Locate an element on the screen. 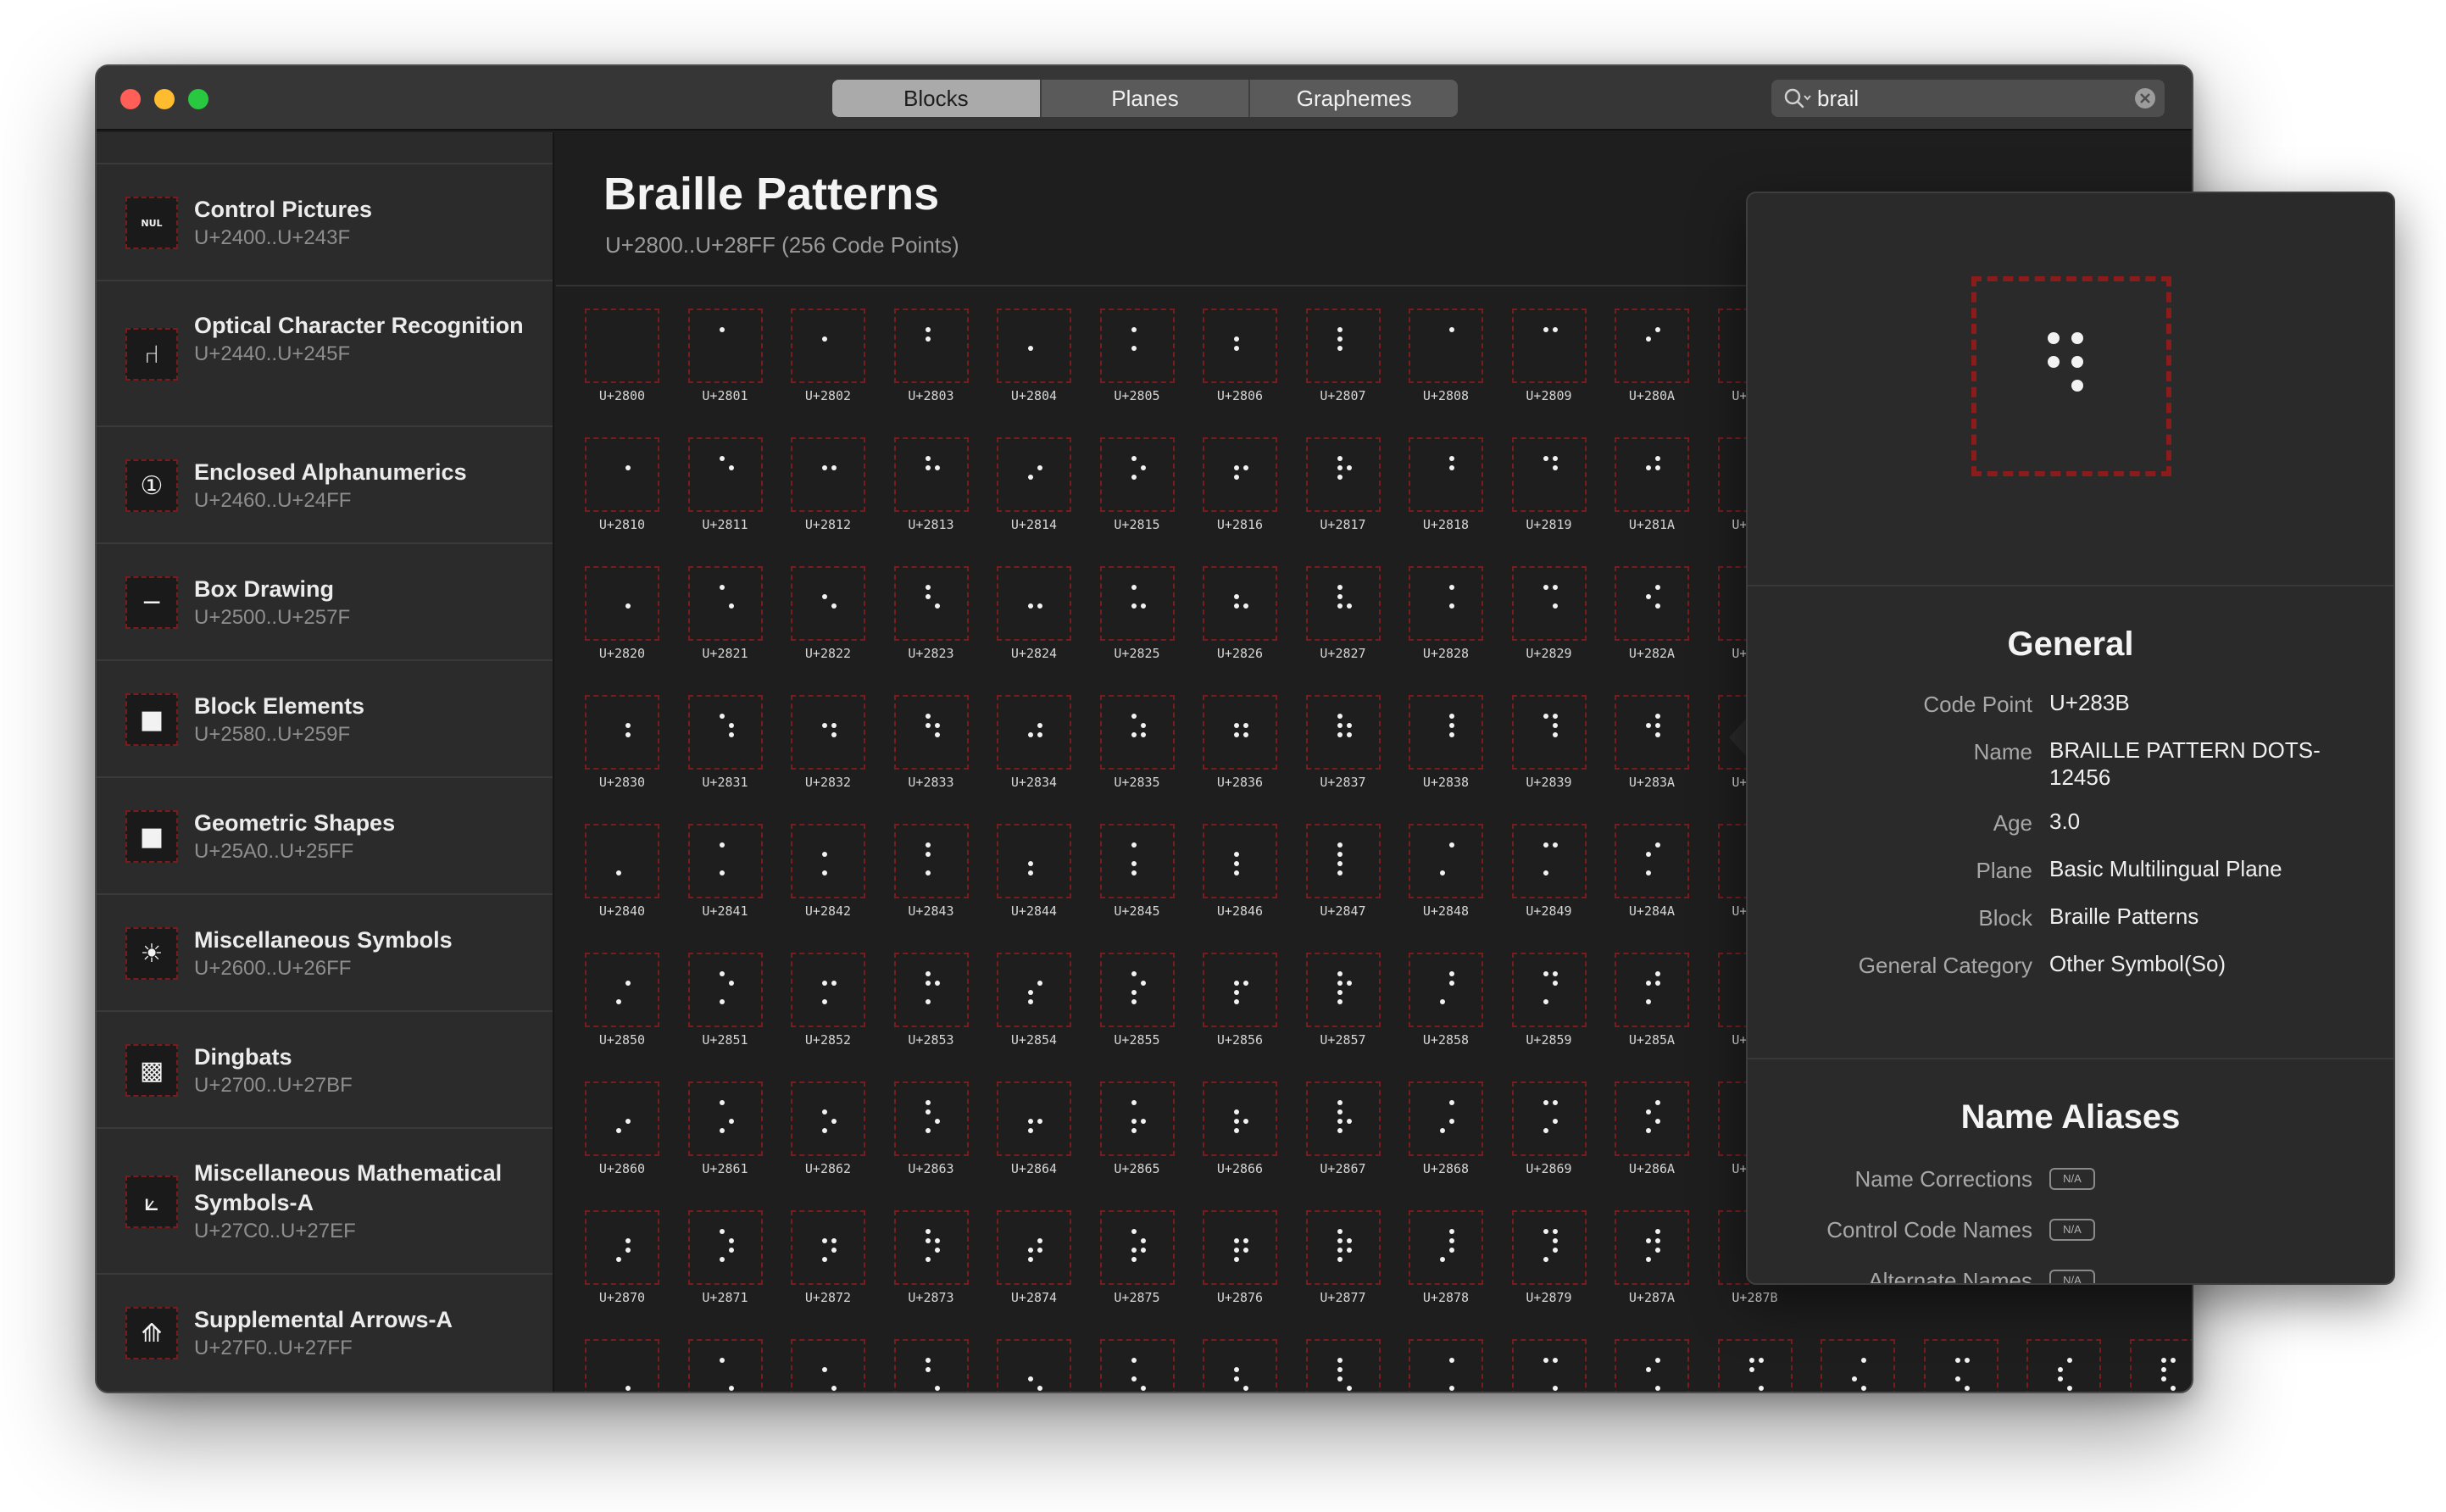 Image resolution: width=2446 pixels, height=1512 pixels. tab-graphemes: Graphemes is located at coordinates (1353, 99).